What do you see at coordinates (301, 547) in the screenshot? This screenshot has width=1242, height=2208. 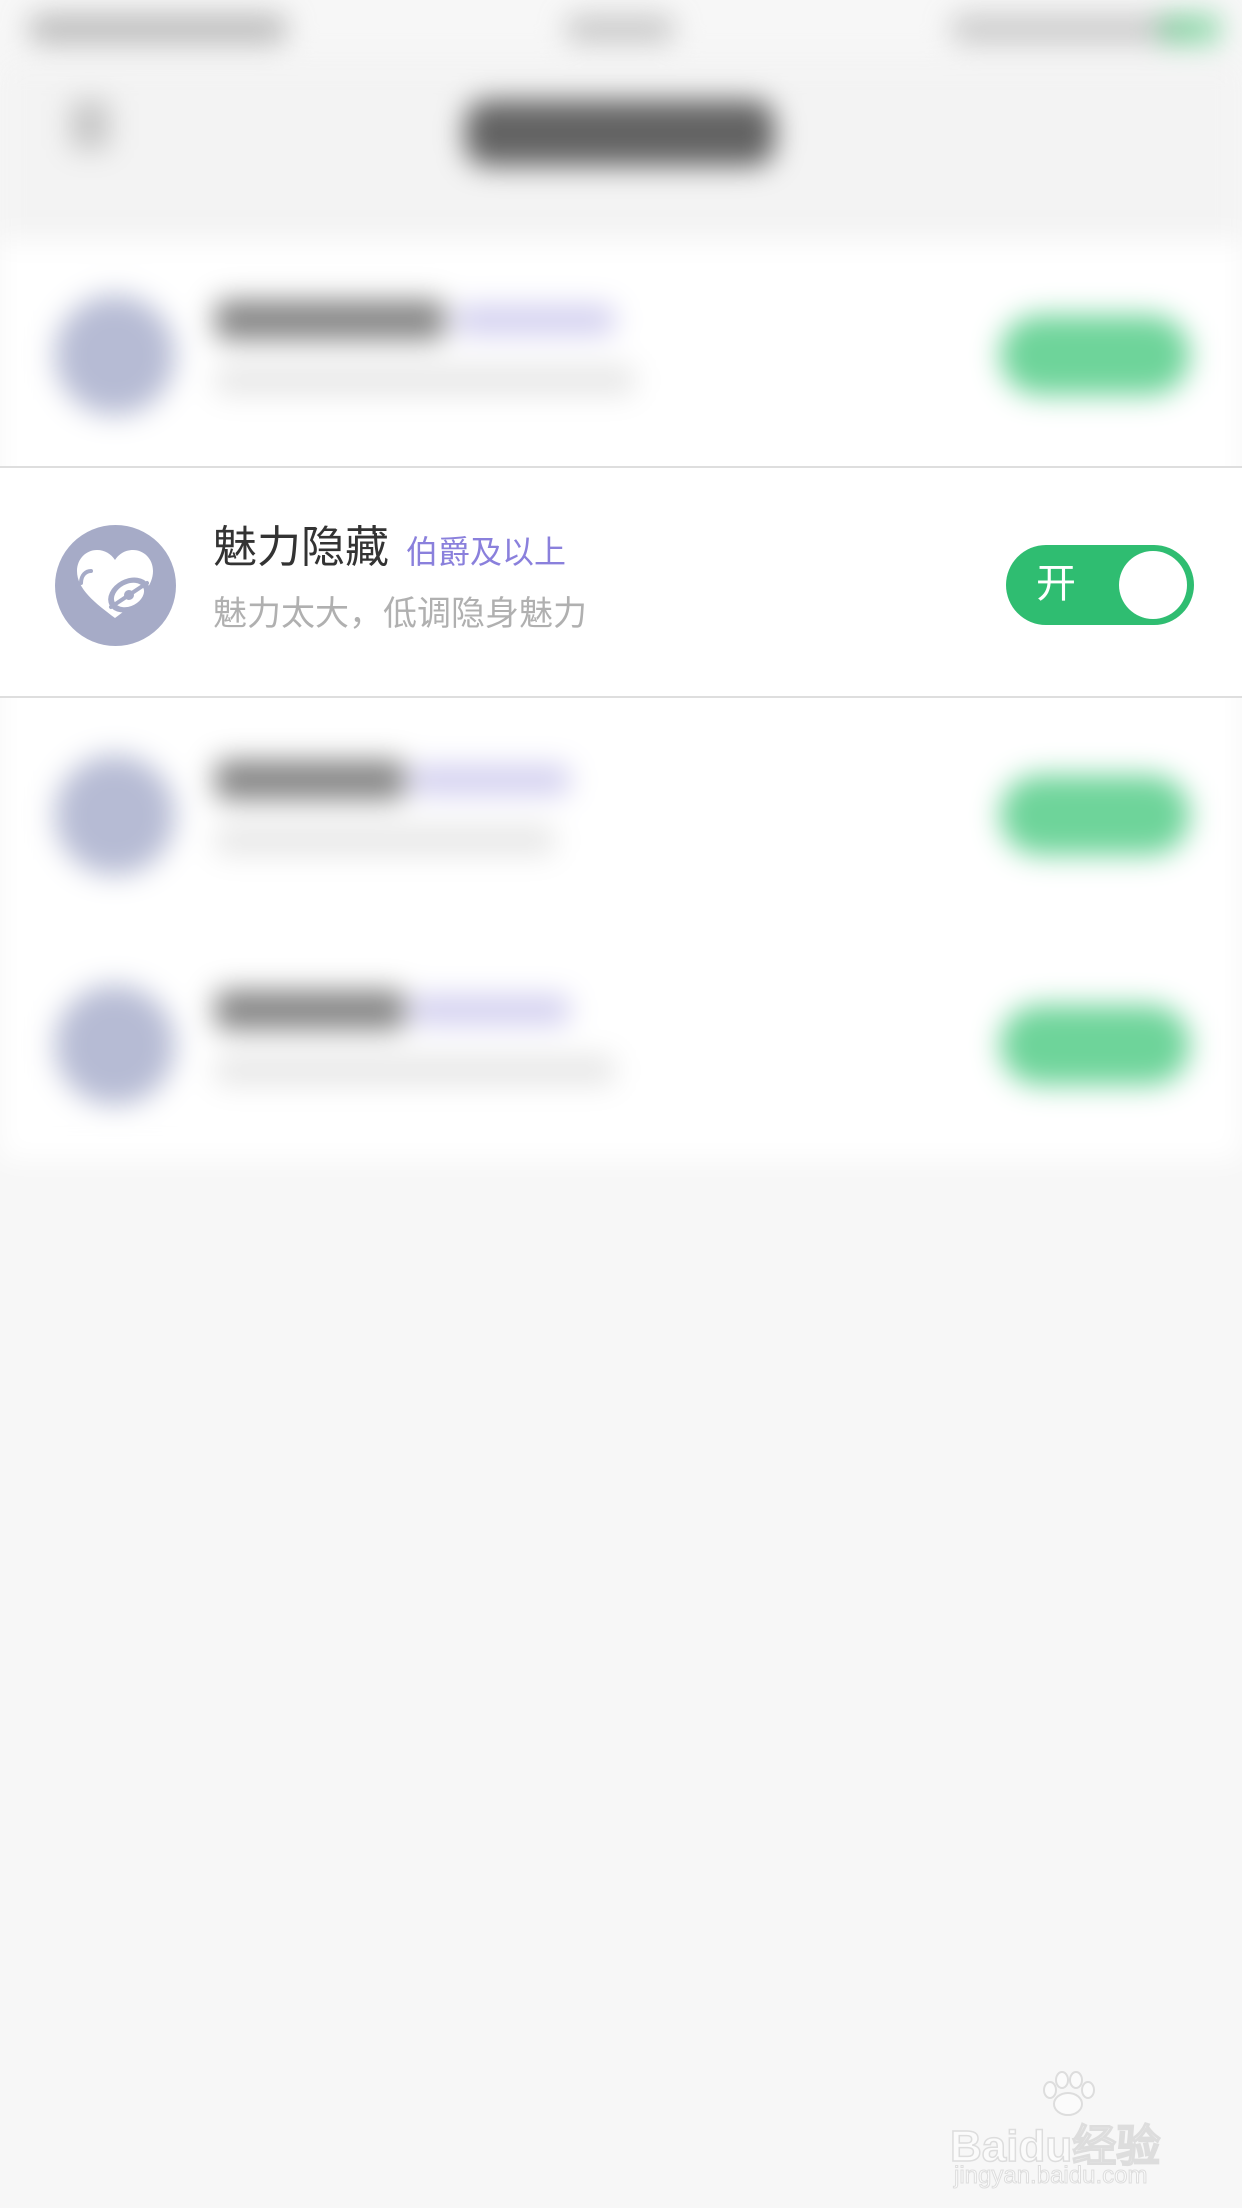 I see `setting-title: 魅力隐藏` at bounding box center [301, 547].